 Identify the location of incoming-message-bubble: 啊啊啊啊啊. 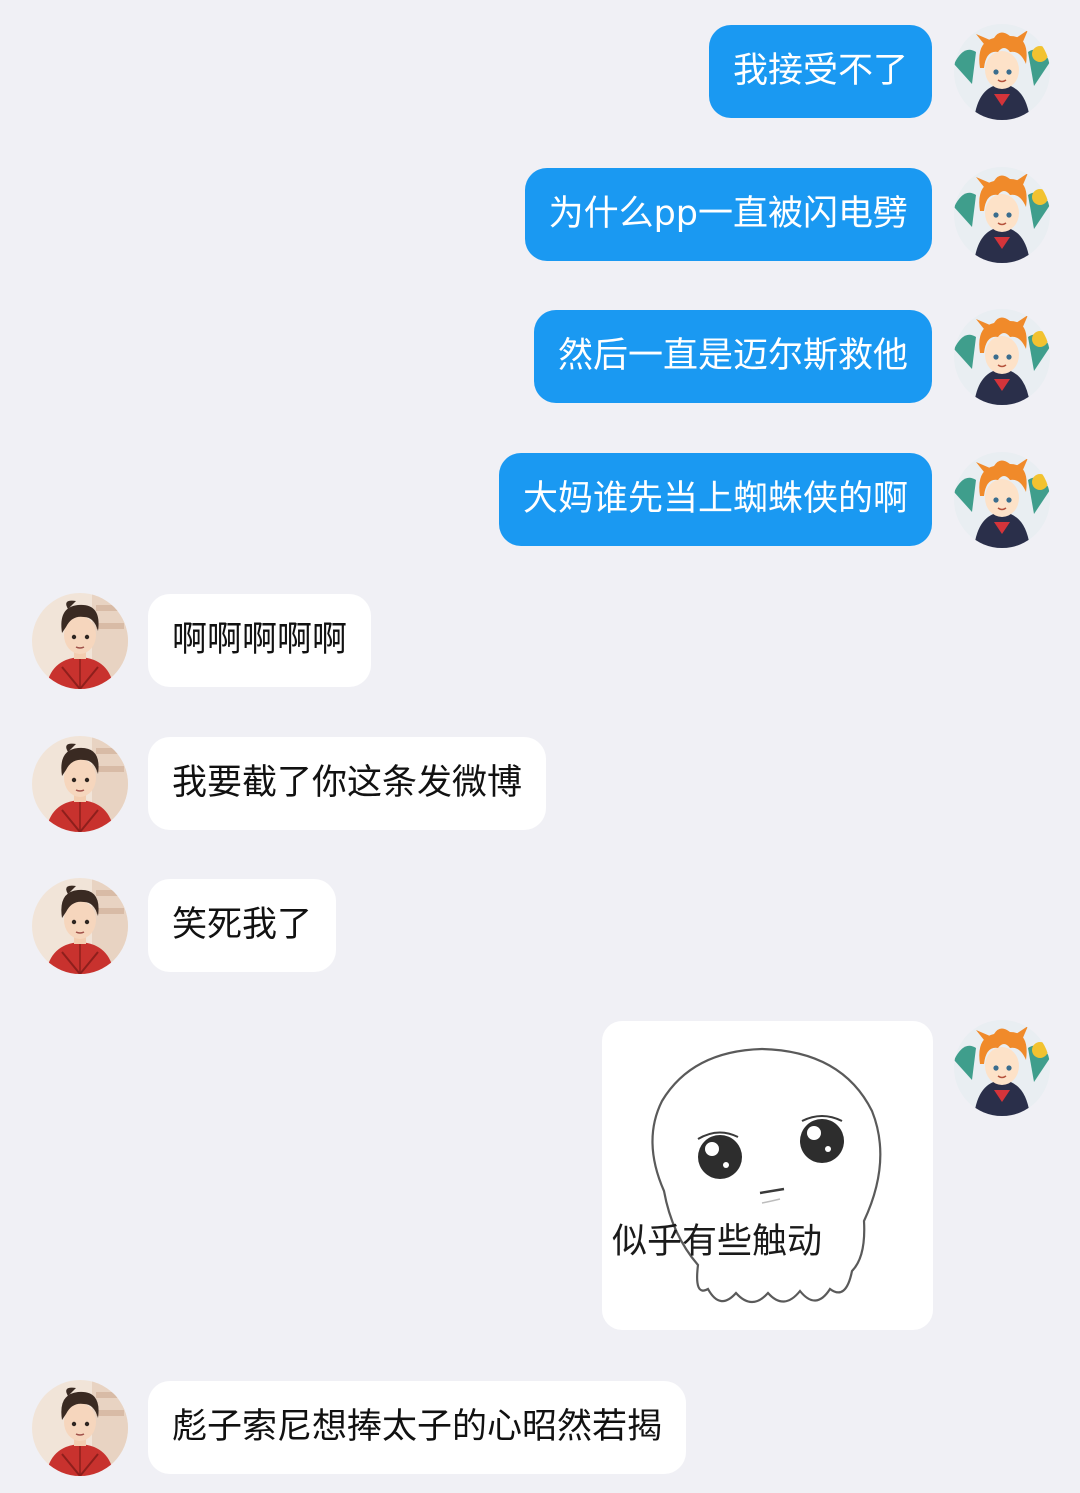
(260, 640).